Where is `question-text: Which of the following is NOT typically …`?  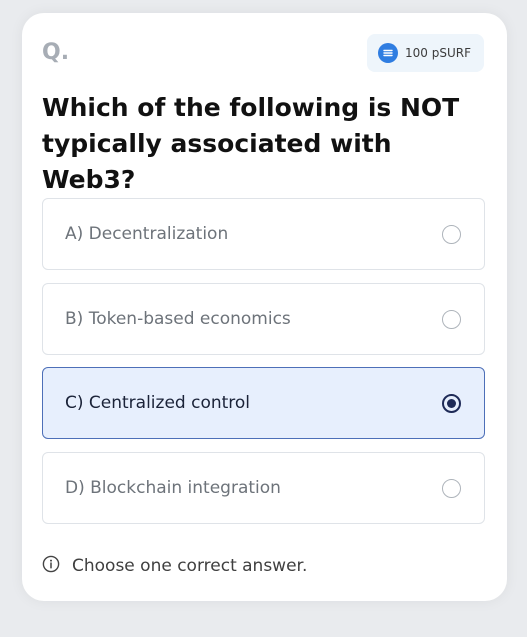
question-text: Which of the following is NOT typically … is located at coordinates (251, 143).